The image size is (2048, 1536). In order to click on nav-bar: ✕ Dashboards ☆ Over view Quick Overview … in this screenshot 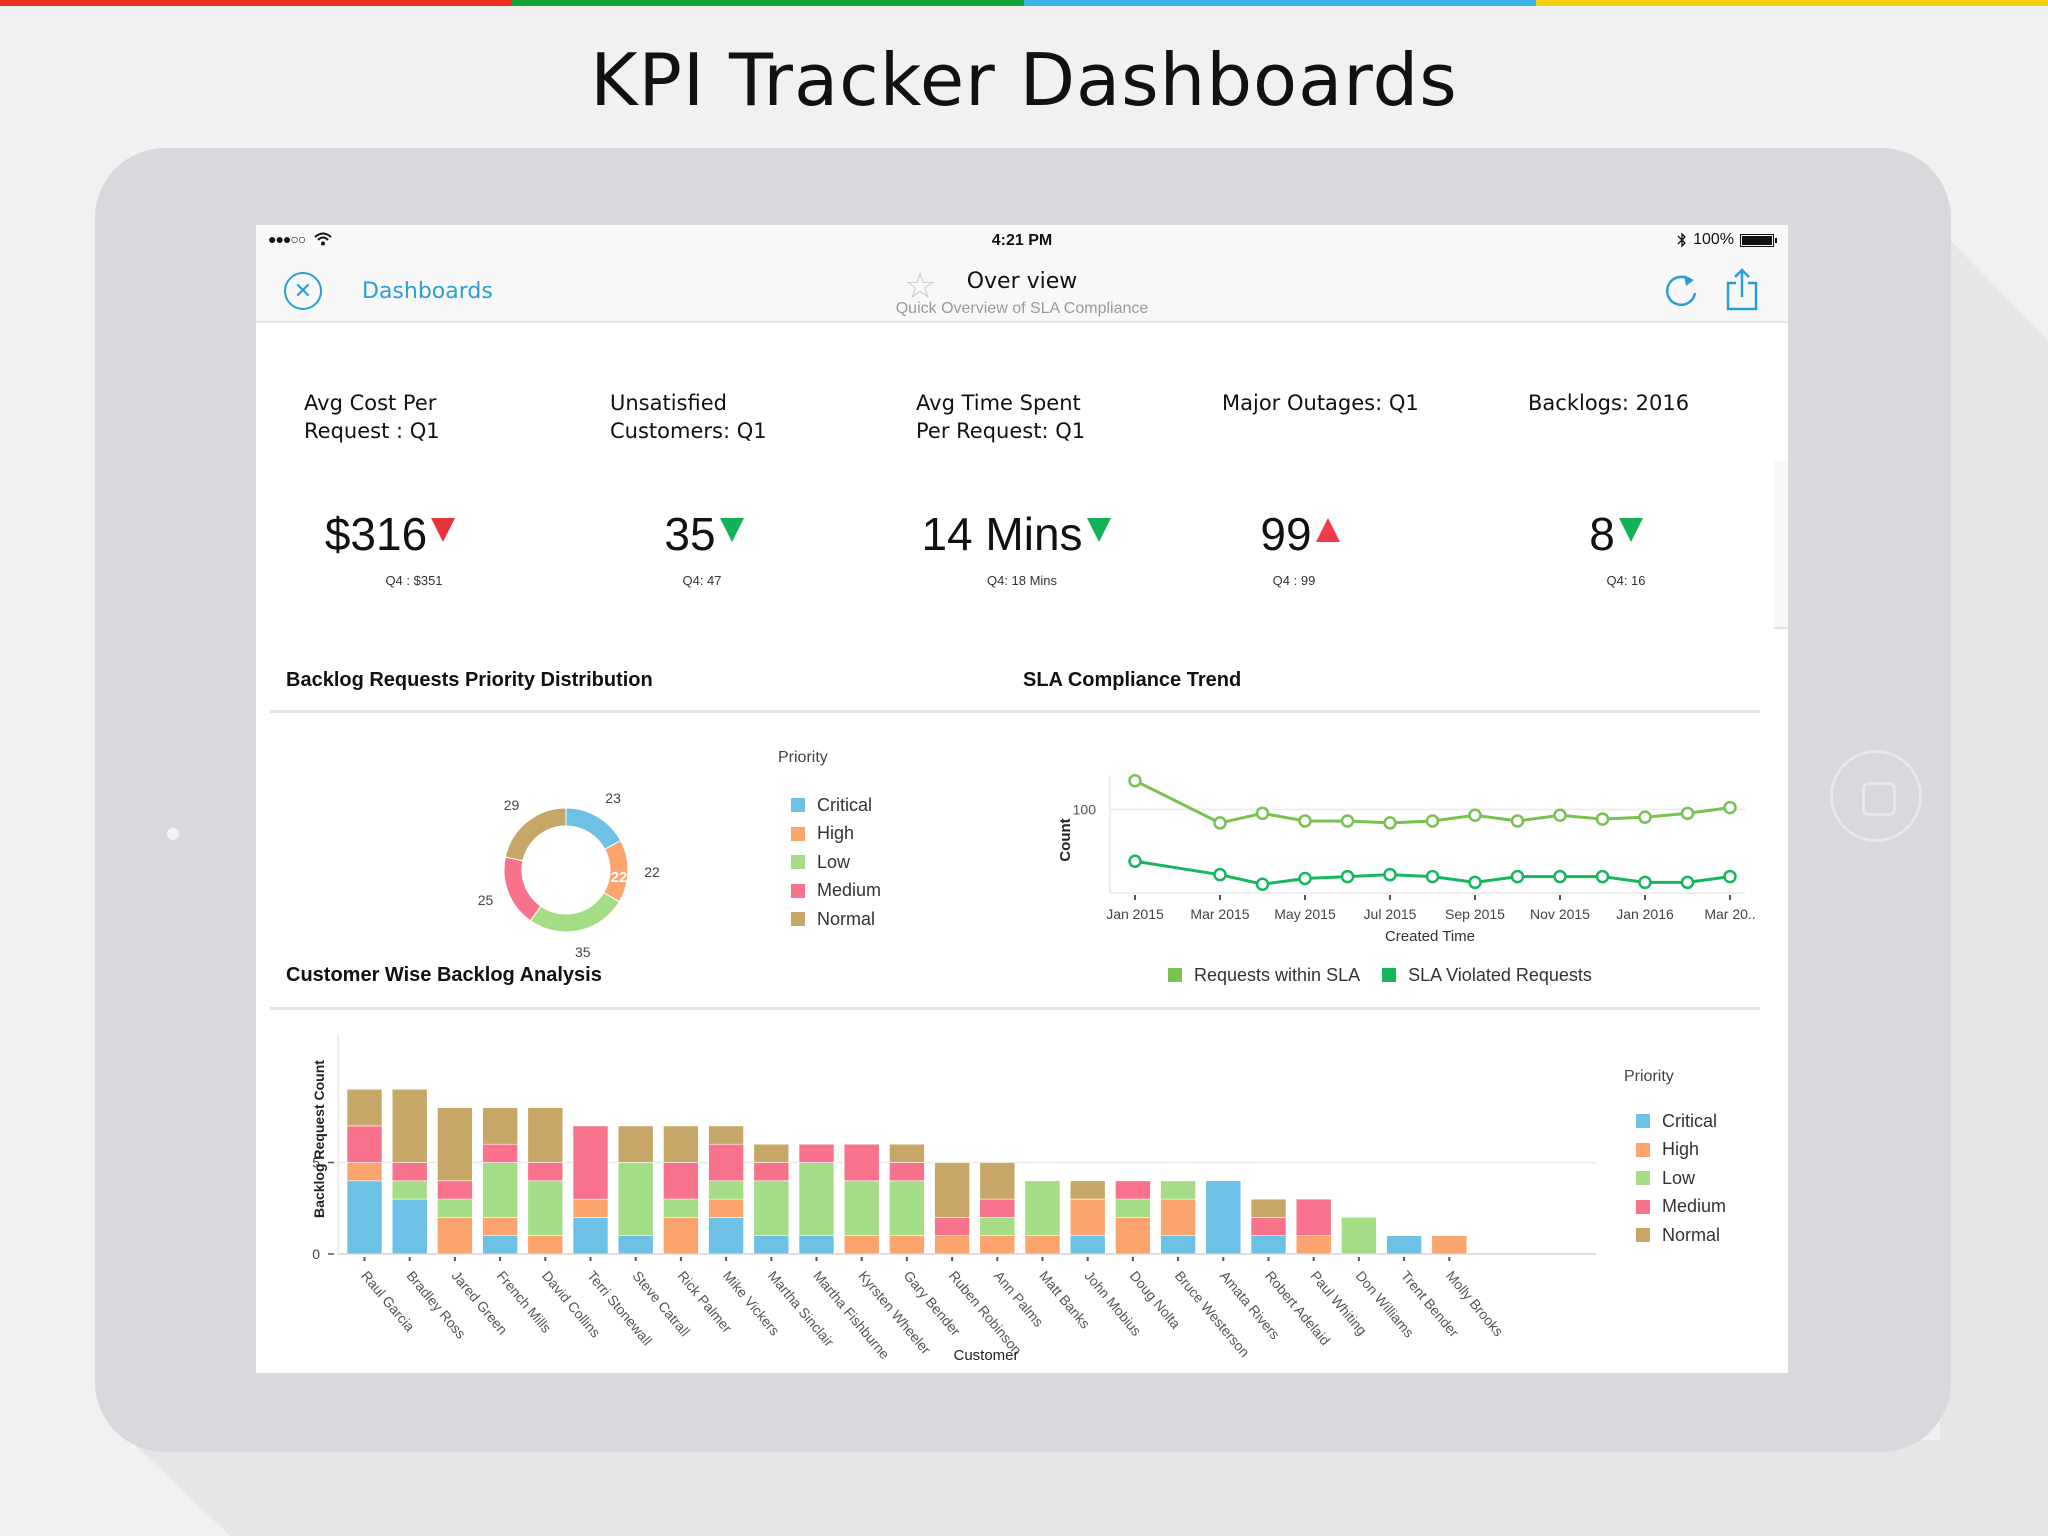, I will do `click(1022, 290)`.